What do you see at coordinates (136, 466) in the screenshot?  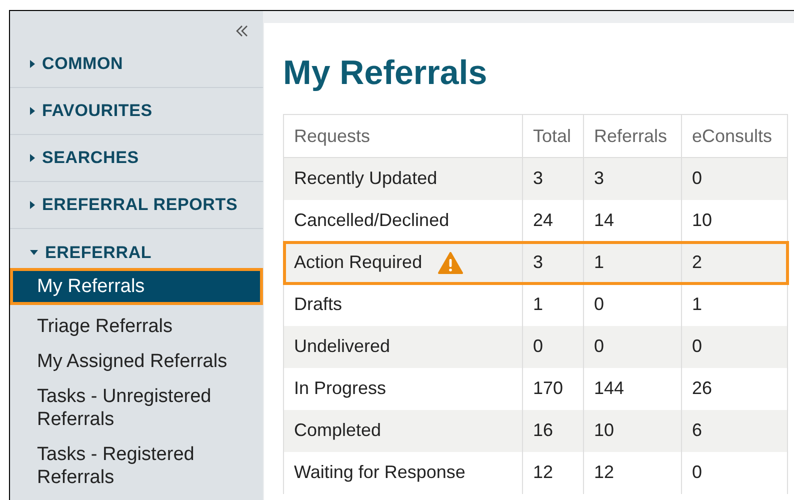 I see `sidebar-item: Tasks - Registered Referrals` at bounding box center [136, 466].